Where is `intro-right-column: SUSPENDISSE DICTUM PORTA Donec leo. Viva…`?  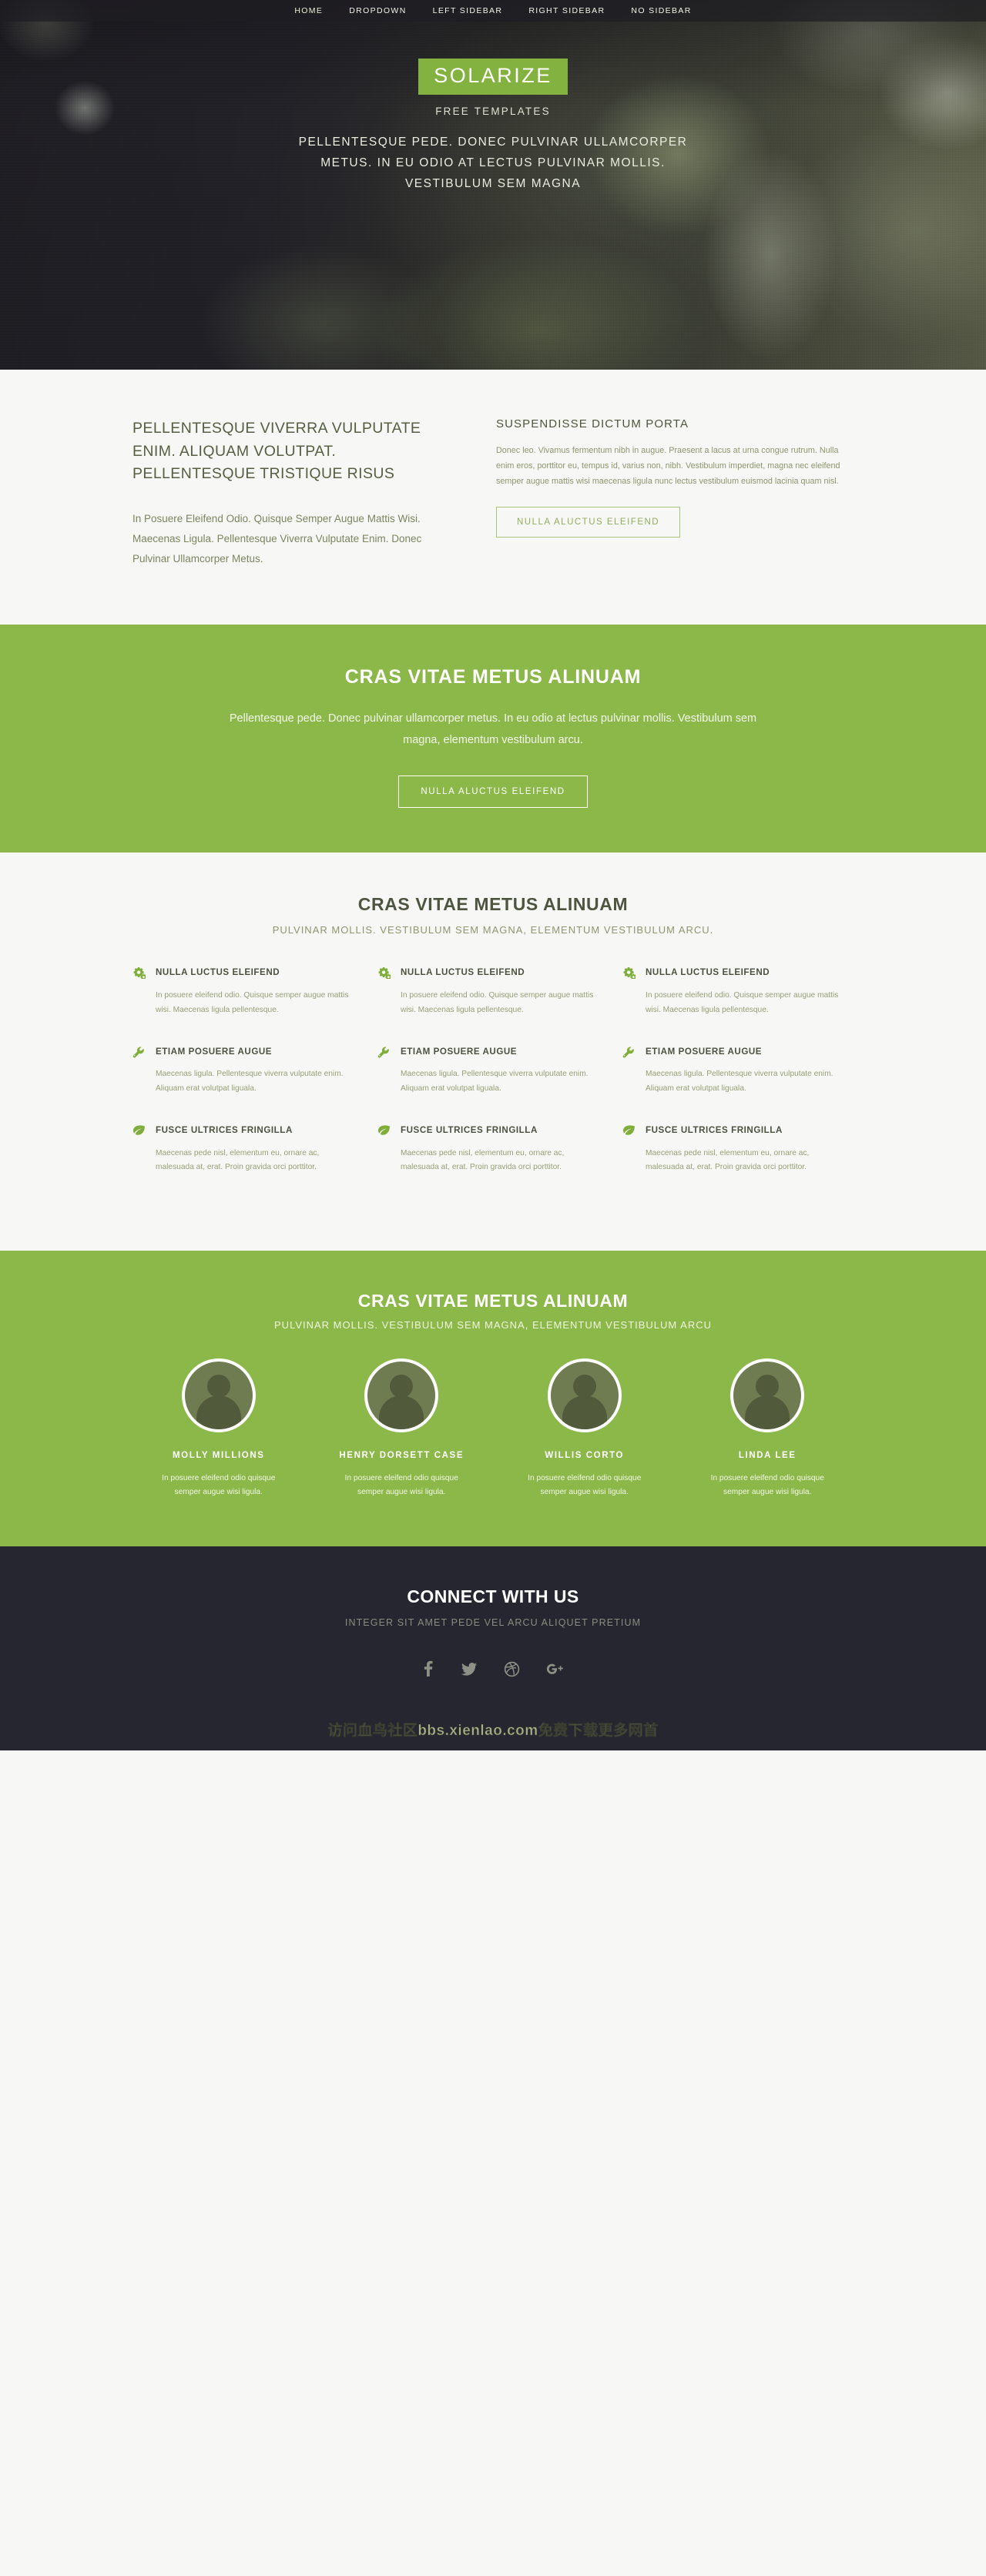
intro-right-column: SUSPENDISSE DICTUM PORTA Donec leo. Viva… is located at coordinates (675, 493).